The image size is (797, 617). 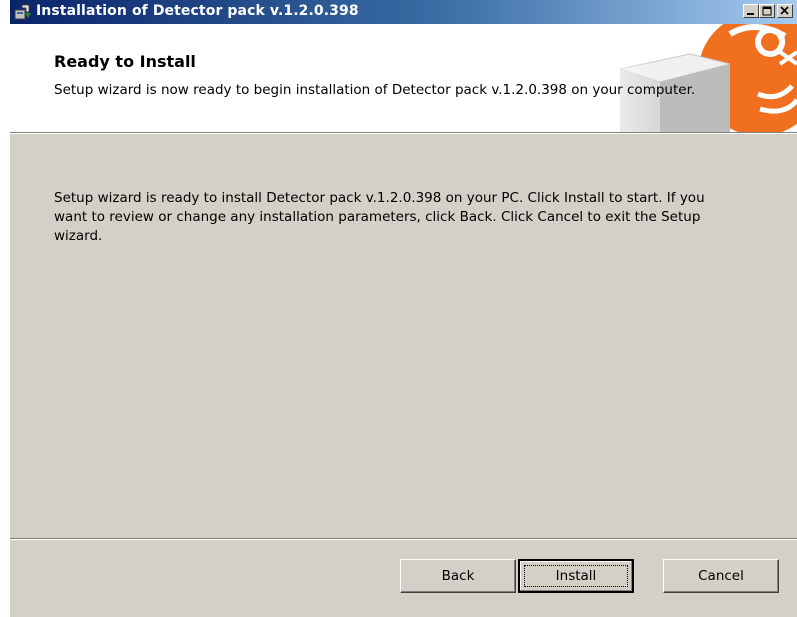 What do you see at coordinates (688, 78) in the screenshot?
I see `product-banner-graphic` at bounding box center [688, 78].